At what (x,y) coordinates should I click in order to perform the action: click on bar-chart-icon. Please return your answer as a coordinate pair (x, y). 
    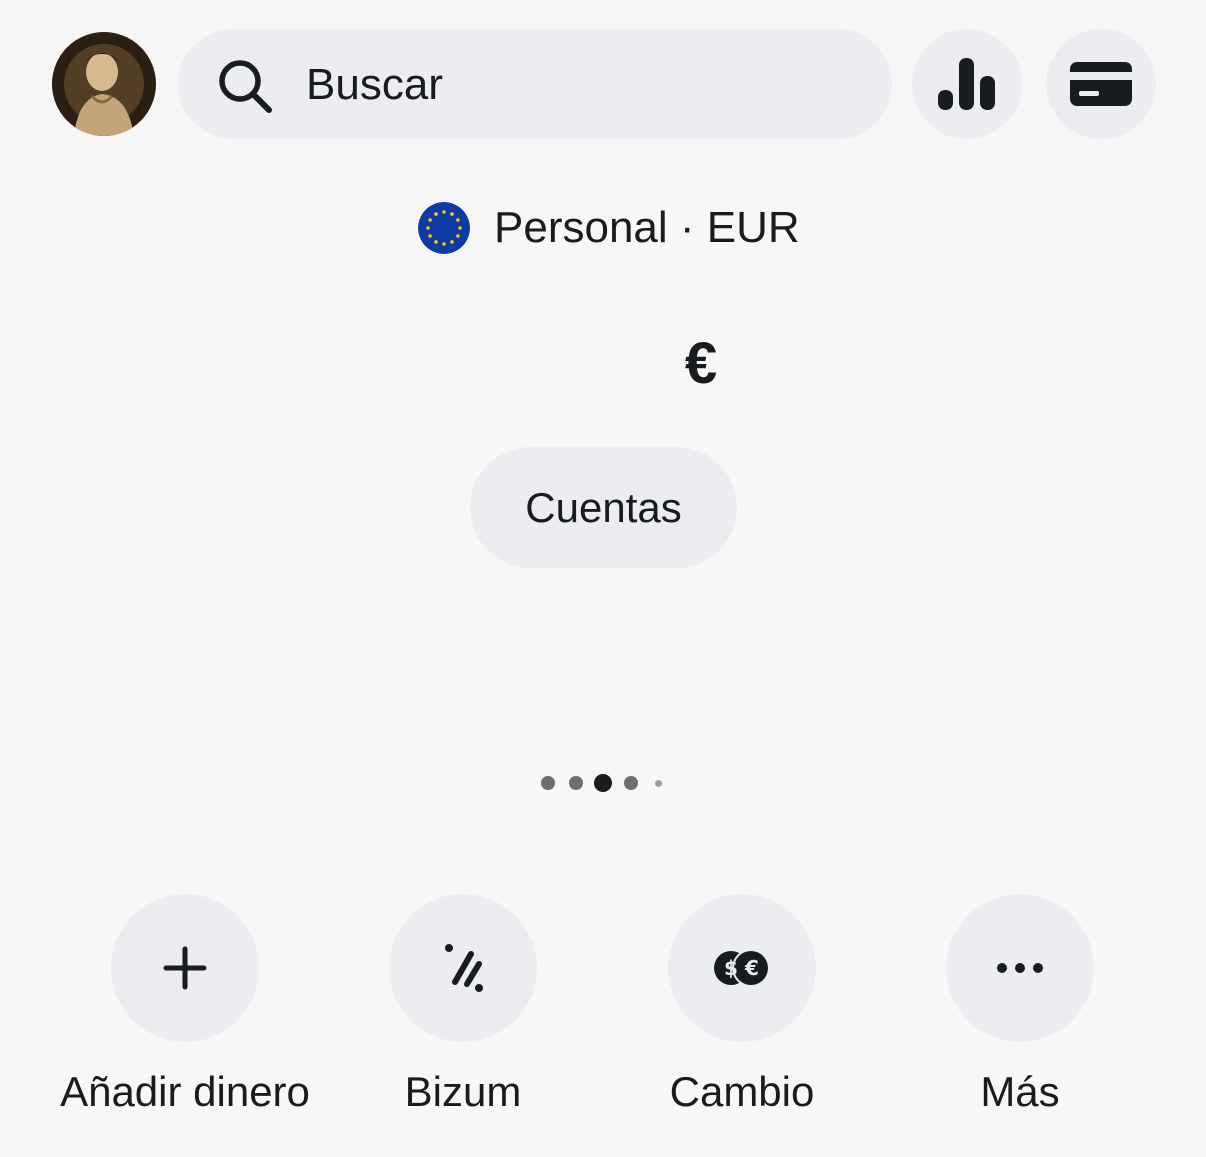
    Looking at the image, I should click on (966, 84).